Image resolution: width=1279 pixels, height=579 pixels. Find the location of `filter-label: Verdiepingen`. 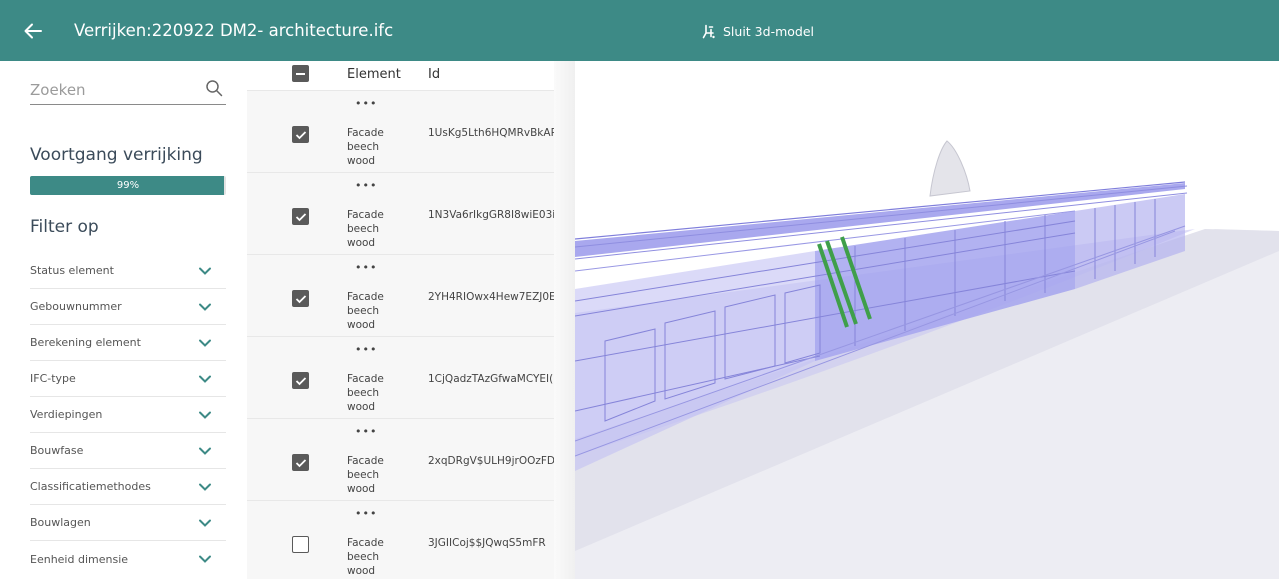

filter-label: Verdiepingen is located at coordinates (66, 414).